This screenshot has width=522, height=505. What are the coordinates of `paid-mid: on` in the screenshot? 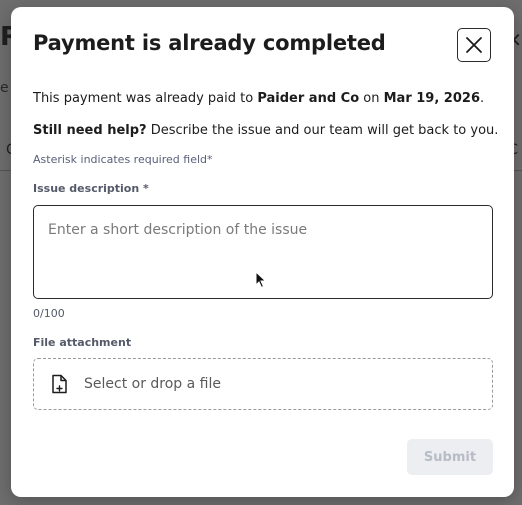 It's located at (371, 98).